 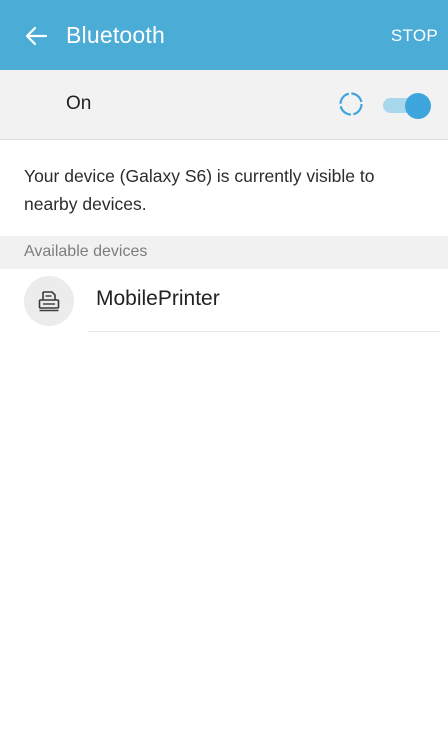 What do you see at coordinates (224, 105) in the screenshot?
I see `bluetooth-master-switch-row: On` at bounding box center [224, 105].